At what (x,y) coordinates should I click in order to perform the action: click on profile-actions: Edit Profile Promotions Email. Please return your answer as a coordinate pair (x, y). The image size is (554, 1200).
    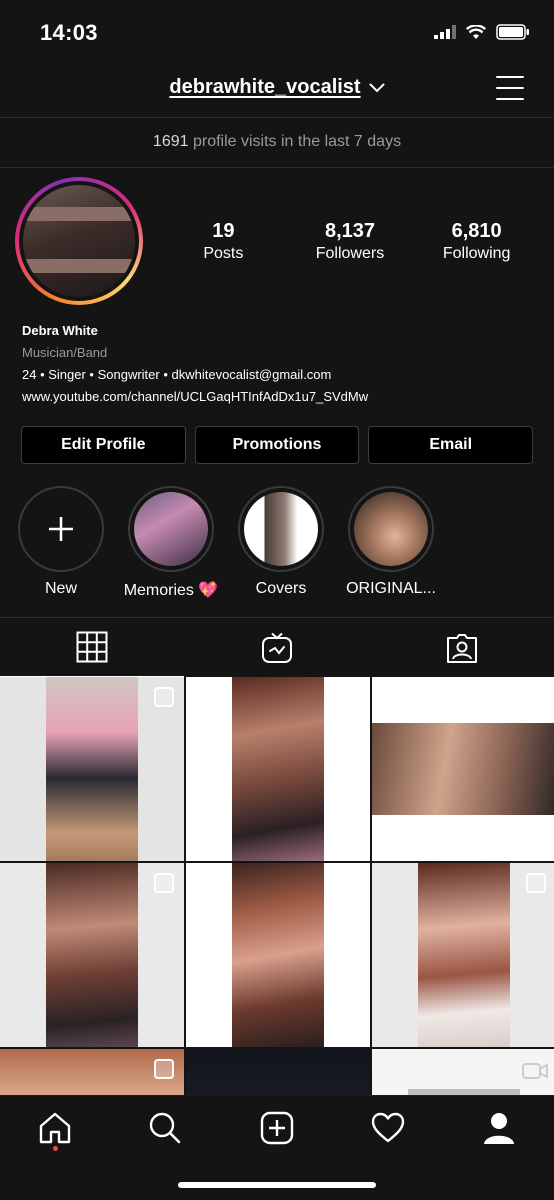
    Looking at the image, I should click on (277, 445).